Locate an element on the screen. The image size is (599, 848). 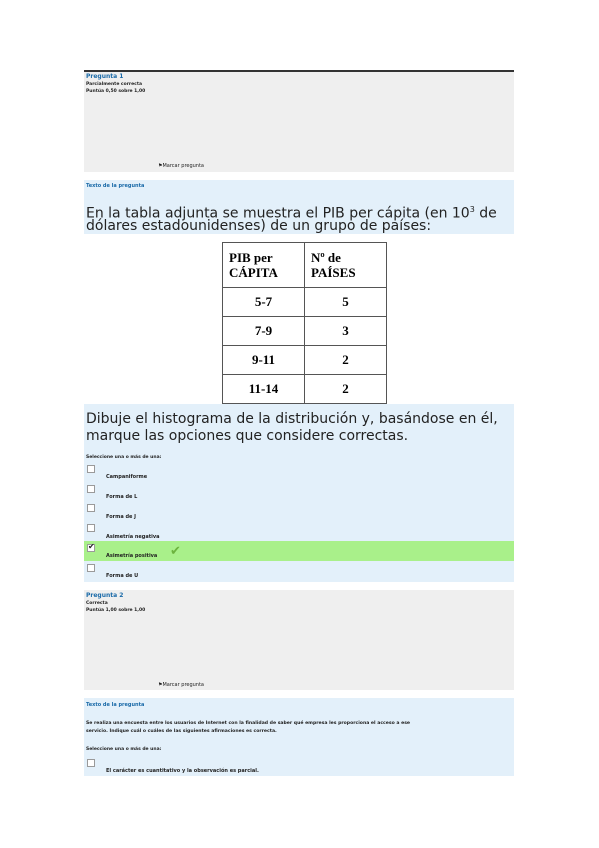
table-row: 5-7 5 is located at coordinates (304, 302).